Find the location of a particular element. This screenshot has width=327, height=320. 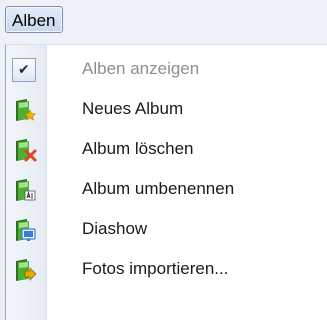

alben-menu-button: Alben is located at coordinates (34, 19).